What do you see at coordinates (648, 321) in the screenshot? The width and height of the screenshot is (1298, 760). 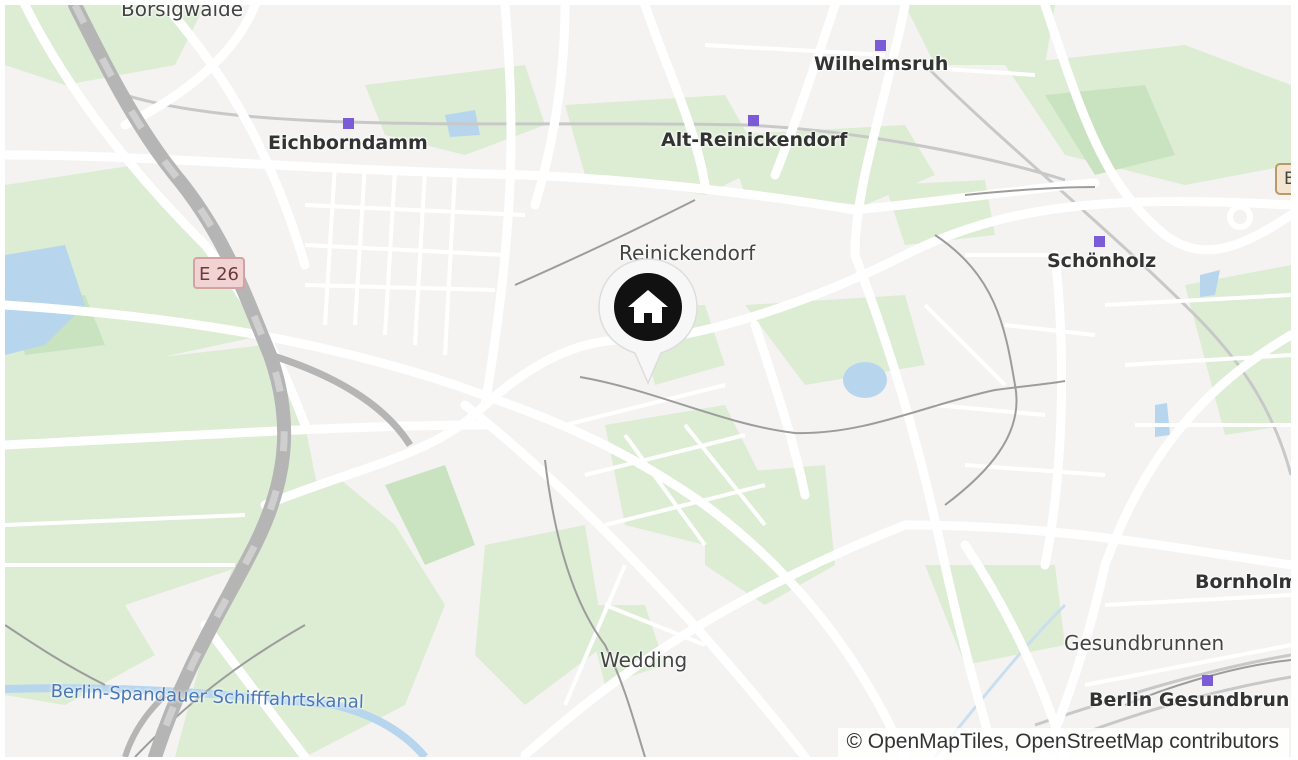 I see `location-marker` at bounding box center [648, 321].